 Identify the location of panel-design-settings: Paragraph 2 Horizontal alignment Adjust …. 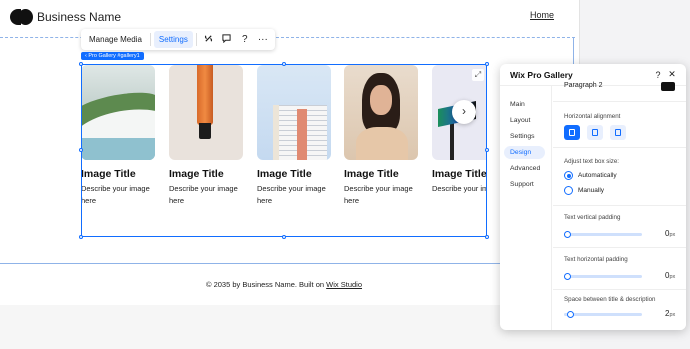
(619, 206).